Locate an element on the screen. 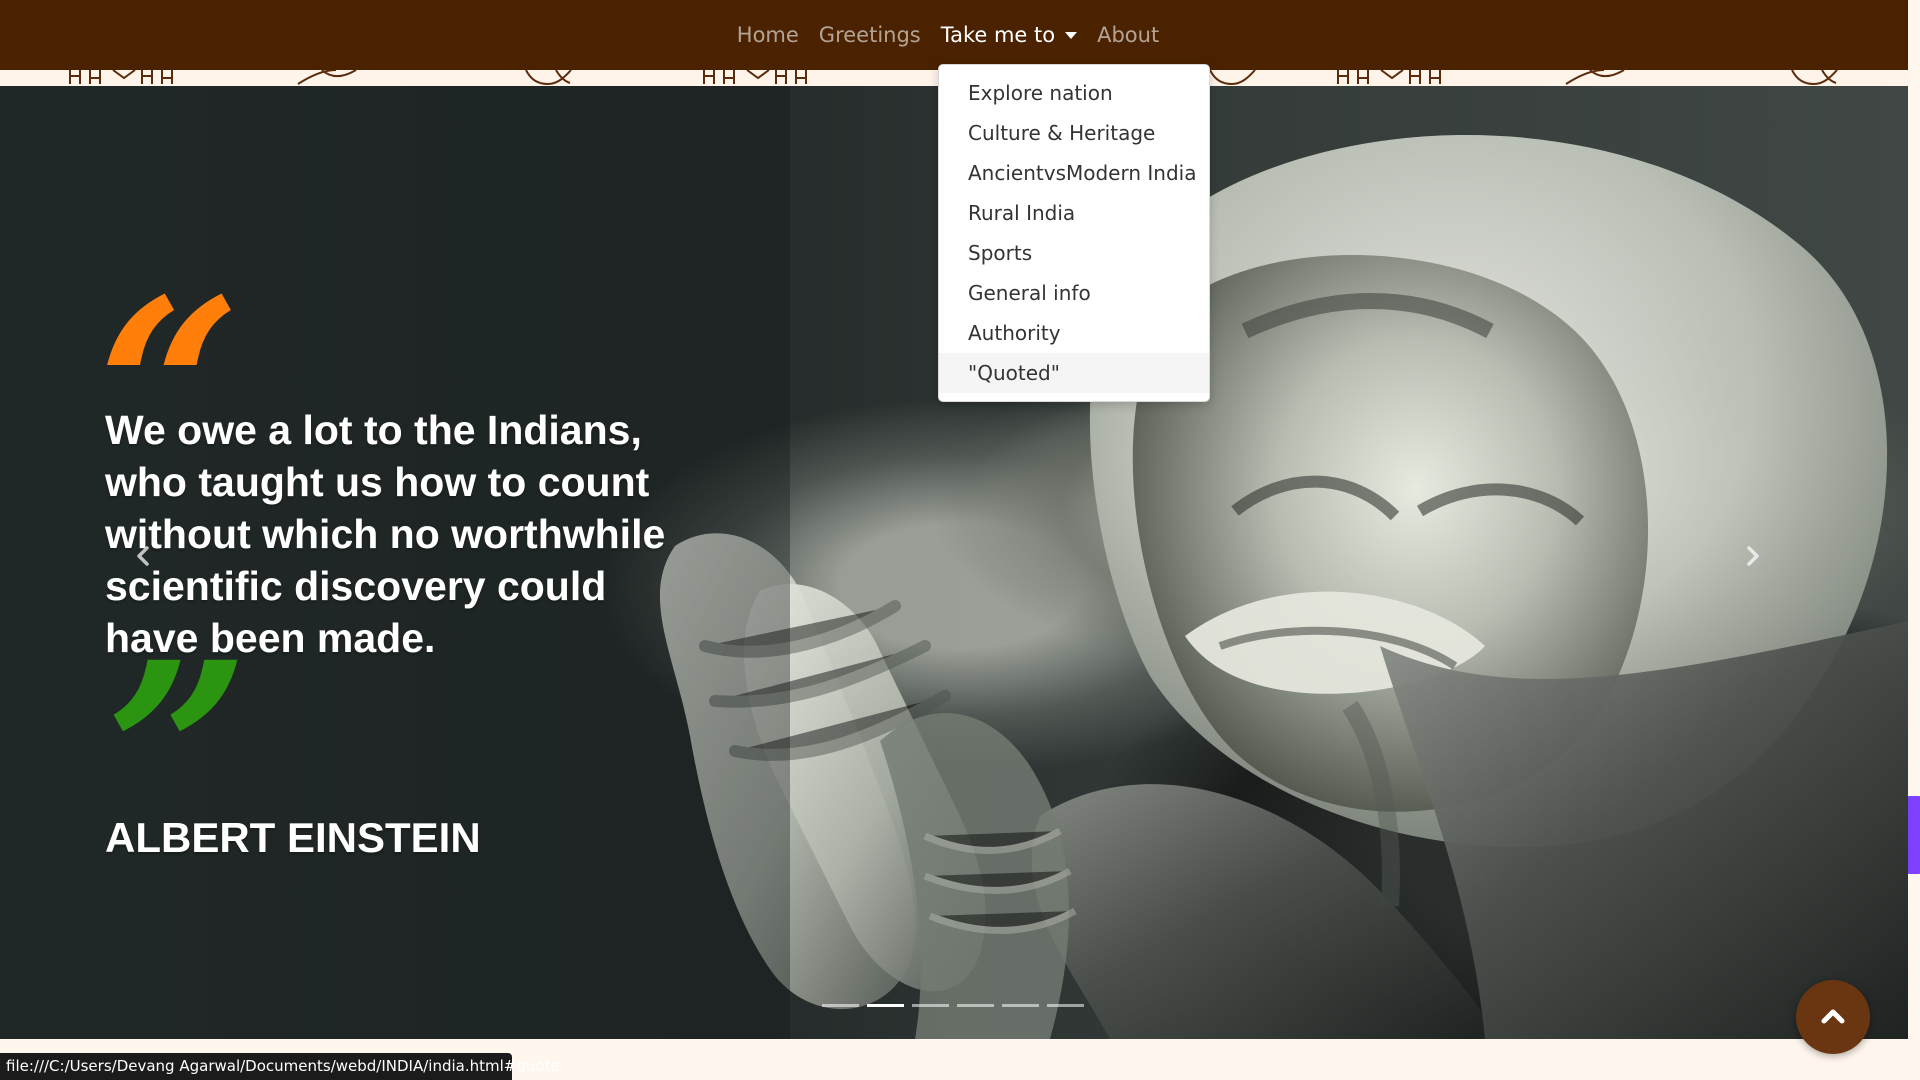 The image size is (1920, 1080). carousel-indicators is located at coordinates (953, 1005).